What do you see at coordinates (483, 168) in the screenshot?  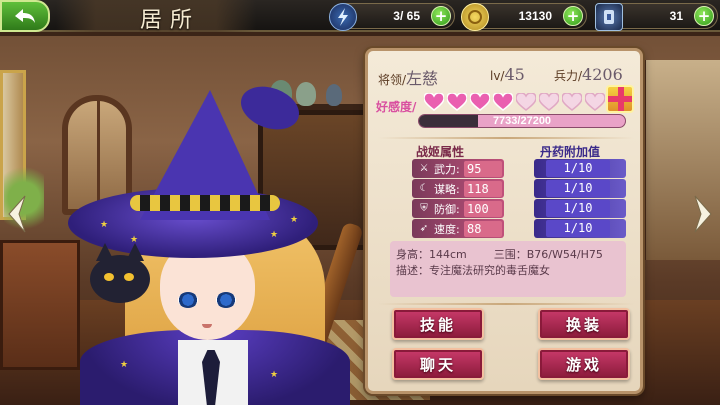 I see `stat-value: 95` at bounding box center [483, 168].